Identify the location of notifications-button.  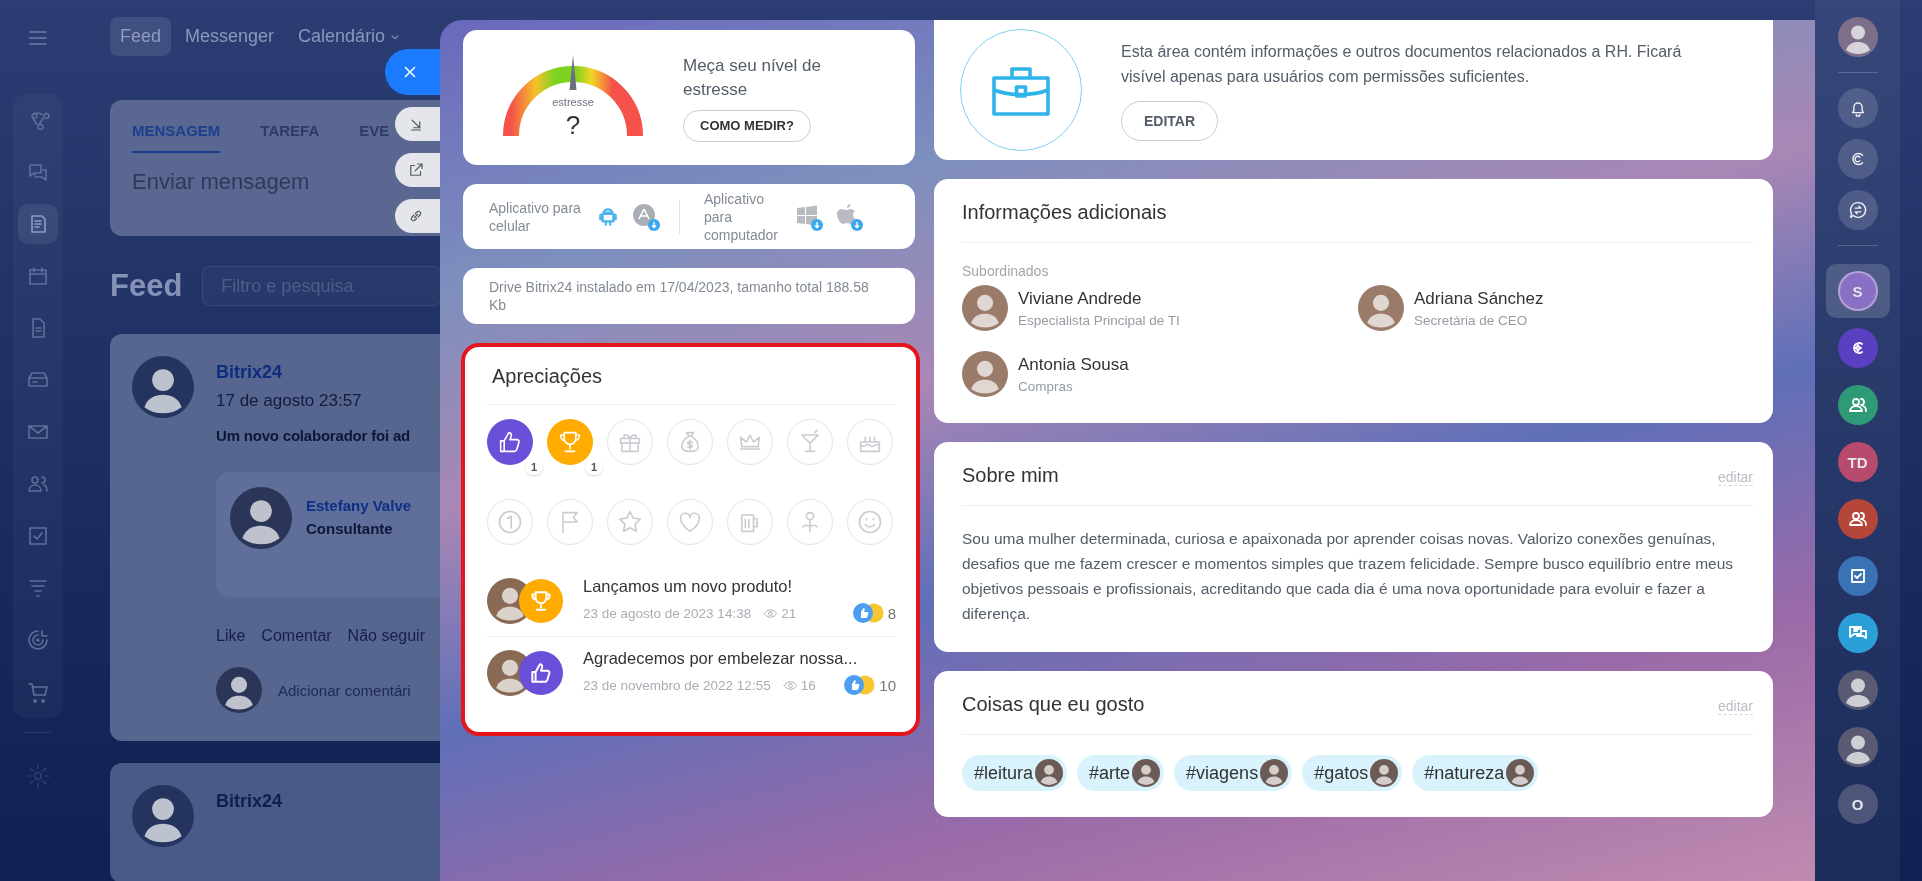
(1857, 108).